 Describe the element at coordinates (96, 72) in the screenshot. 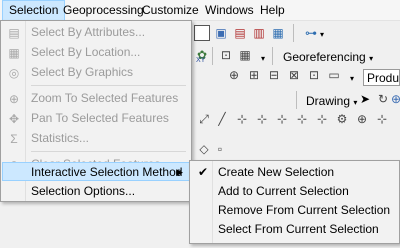

I see `menu-item-select-by-graphics: ◎ Select By Graphics` at that location.